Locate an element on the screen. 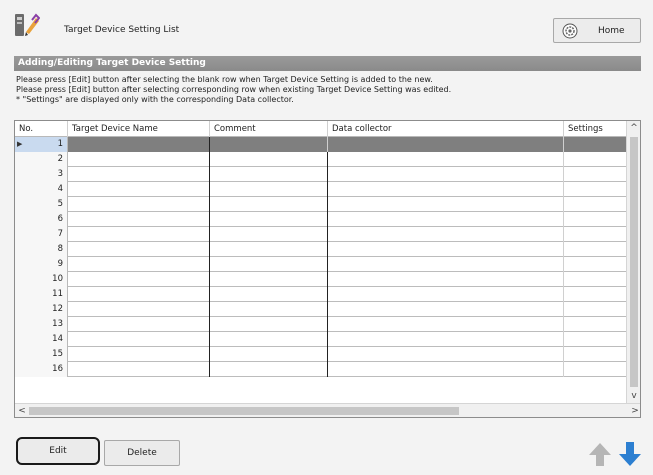 This screenshot has height=475, width=653. vertical-scroll-thumb is located at coordinates (634, 262).